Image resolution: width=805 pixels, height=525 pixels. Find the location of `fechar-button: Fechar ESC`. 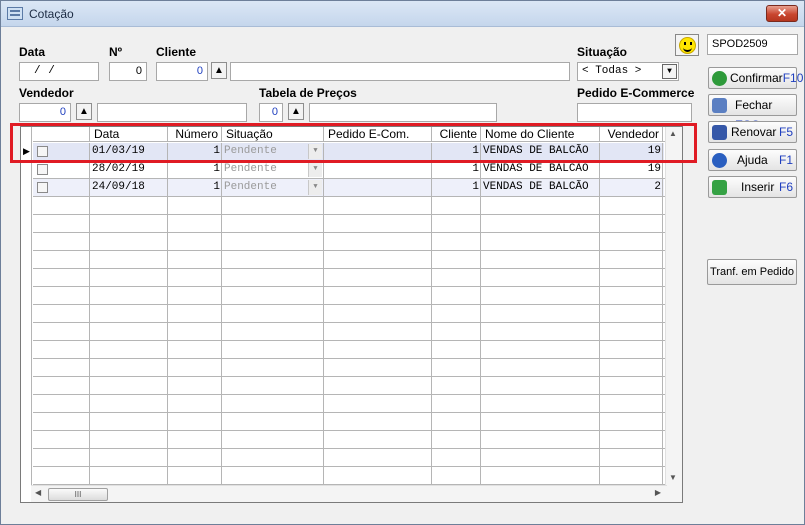

fechar-button: Fechar ESC is located at coordinates (752, 113).